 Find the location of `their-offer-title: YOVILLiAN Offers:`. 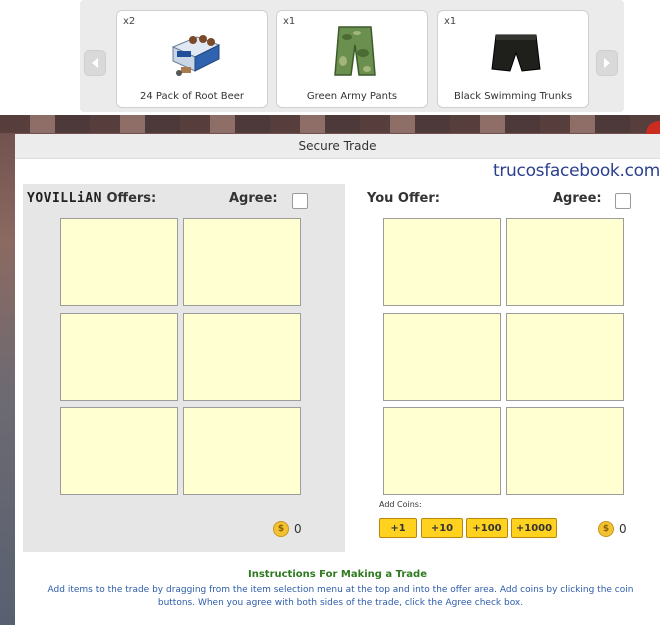

their-offer-title: YOVILLiAN Offers: is located at coordinates (91, 198).